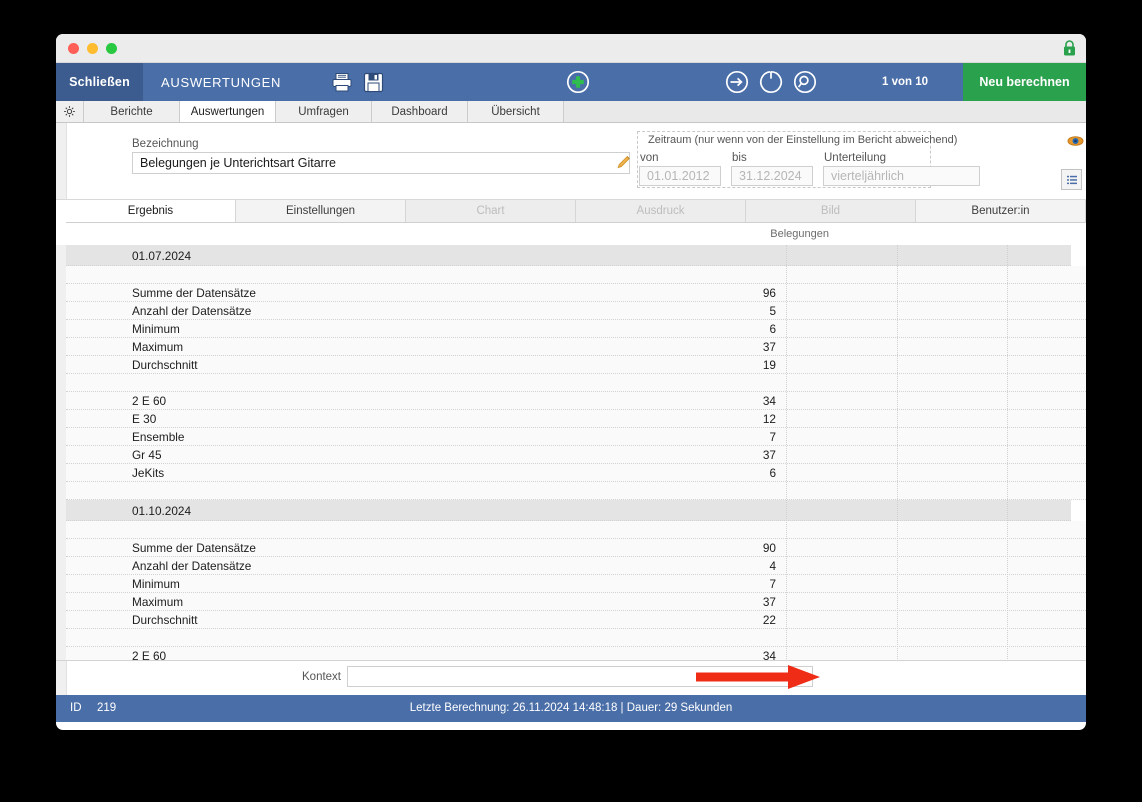 The image size is (1142, 802). Describe the element at coordinates (901, 176) in the screenshot. I see `unterteilung-select: vierteljährlich` at that location.